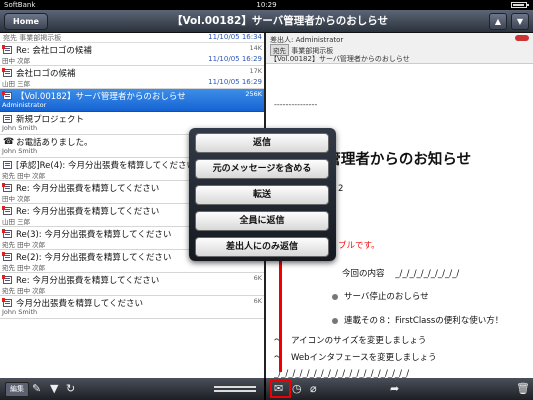 The width and height of the screenshot is (533, 400). I want to click on message-navigation: ▲ ▼, so click(509, 21).